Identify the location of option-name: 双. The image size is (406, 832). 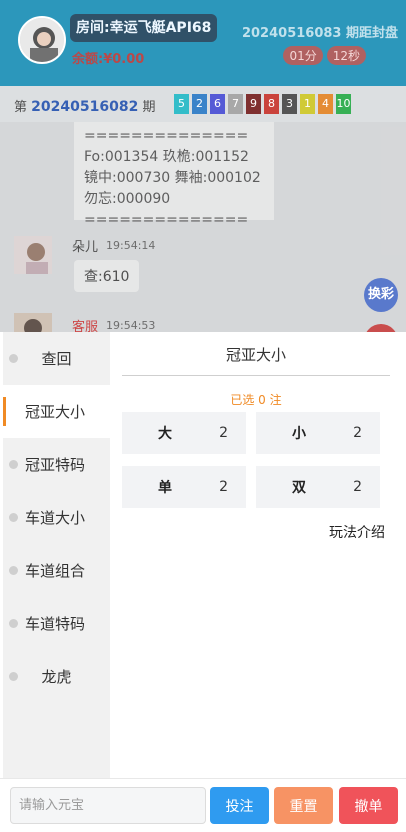
(299, 488).